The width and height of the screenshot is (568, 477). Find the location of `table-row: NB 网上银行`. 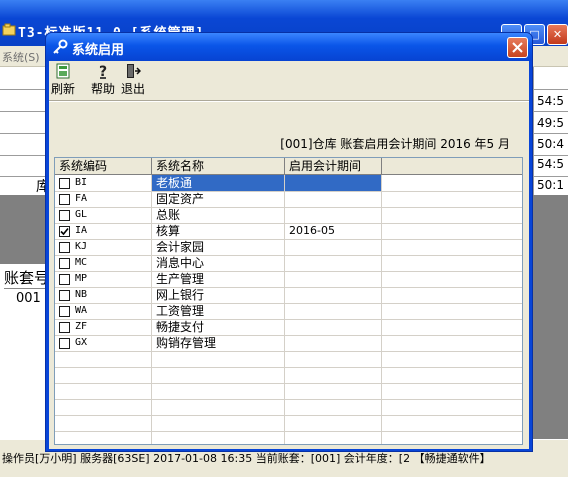

table-row: NB 网上银行 is located at coordinates (288, 295).